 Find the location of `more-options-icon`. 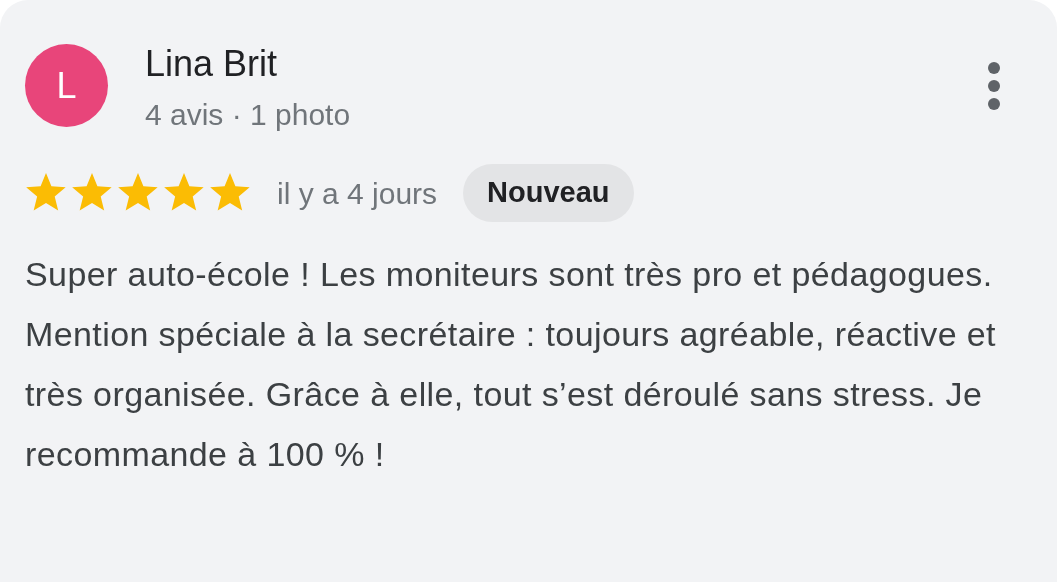

more-options-icon is located at coordinates (994, 86).